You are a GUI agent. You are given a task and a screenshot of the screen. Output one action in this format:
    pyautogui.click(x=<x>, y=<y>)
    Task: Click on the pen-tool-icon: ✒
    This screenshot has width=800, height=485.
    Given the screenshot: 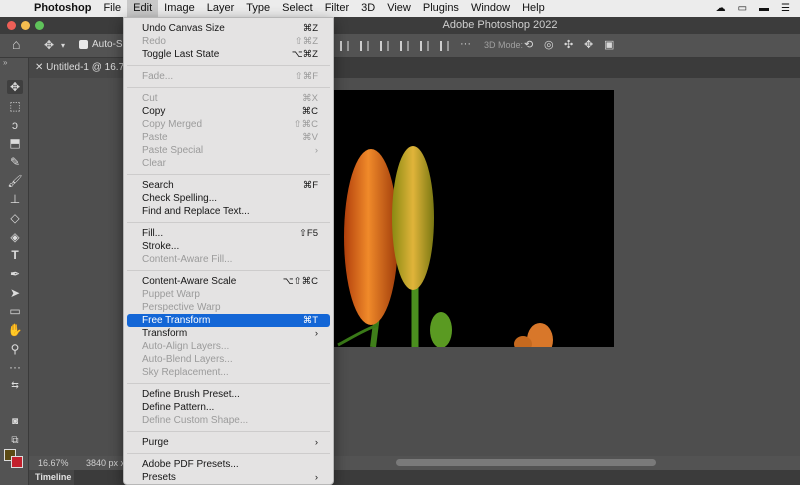 What is the action you would take?
    pyautogui.click(x=15, y=274)
    